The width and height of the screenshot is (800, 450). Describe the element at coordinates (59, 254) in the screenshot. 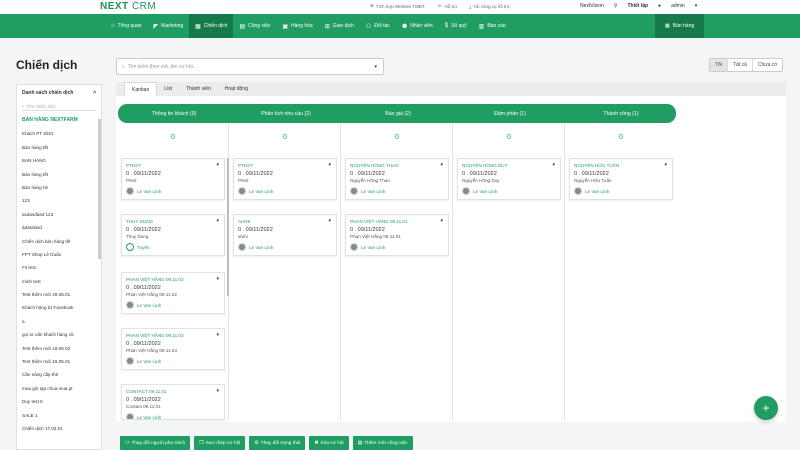

I see `sidebar-item: FPT Shop Lê Duẩn` at that location.